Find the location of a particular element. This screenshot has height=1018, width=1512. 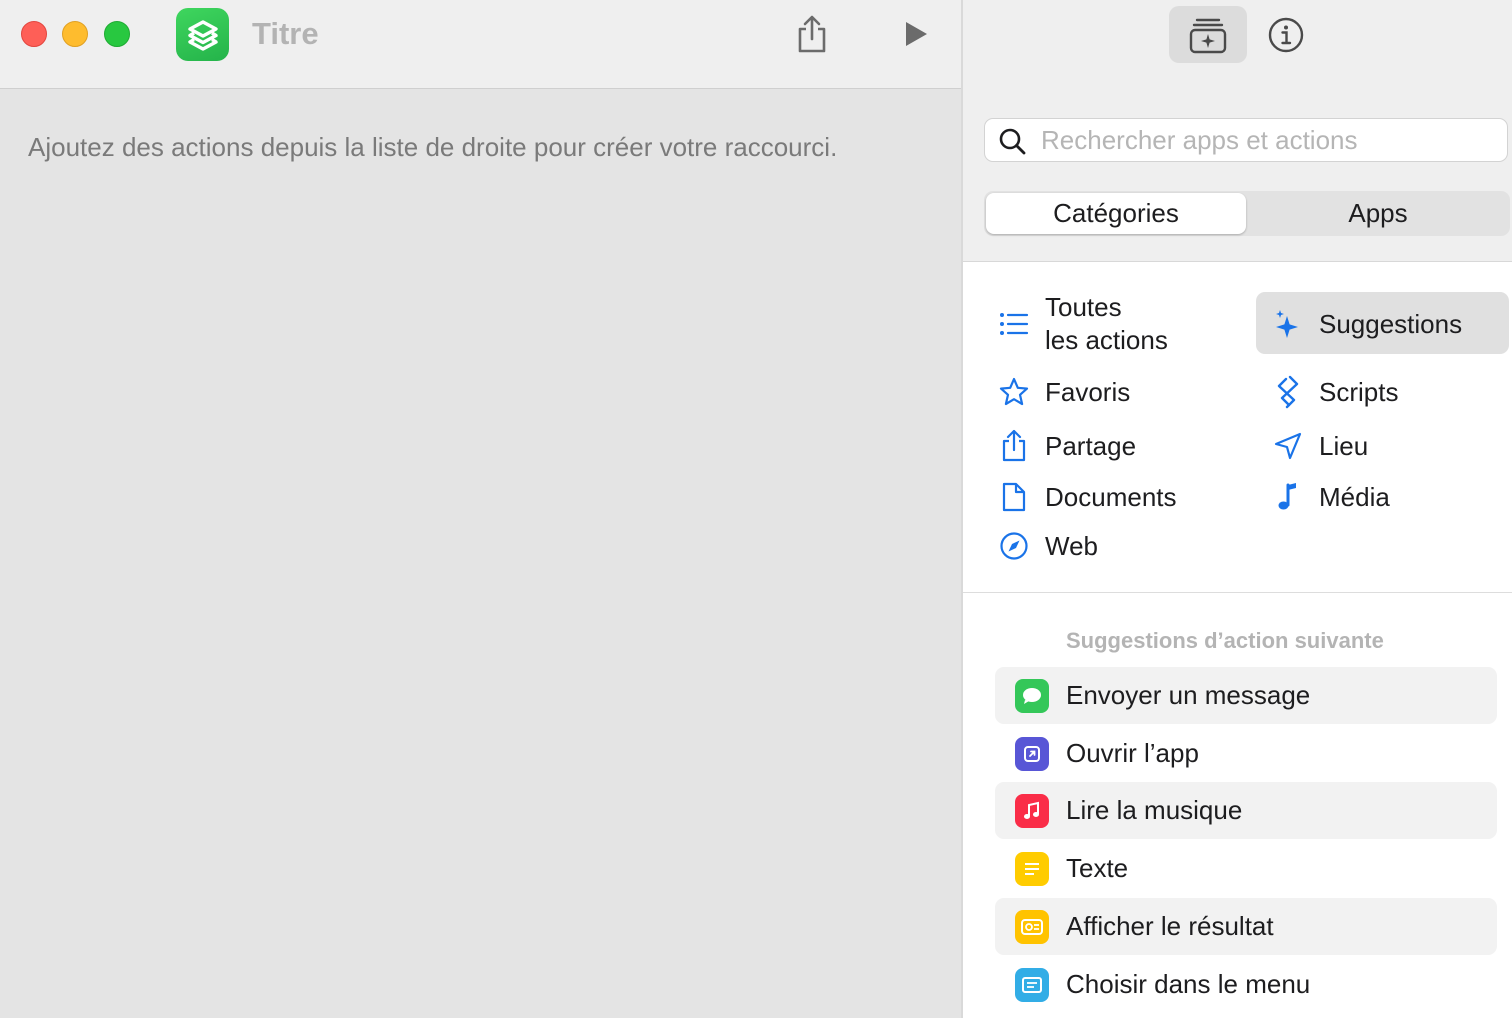

category-web: Web is located at coordinates (1047, 546).